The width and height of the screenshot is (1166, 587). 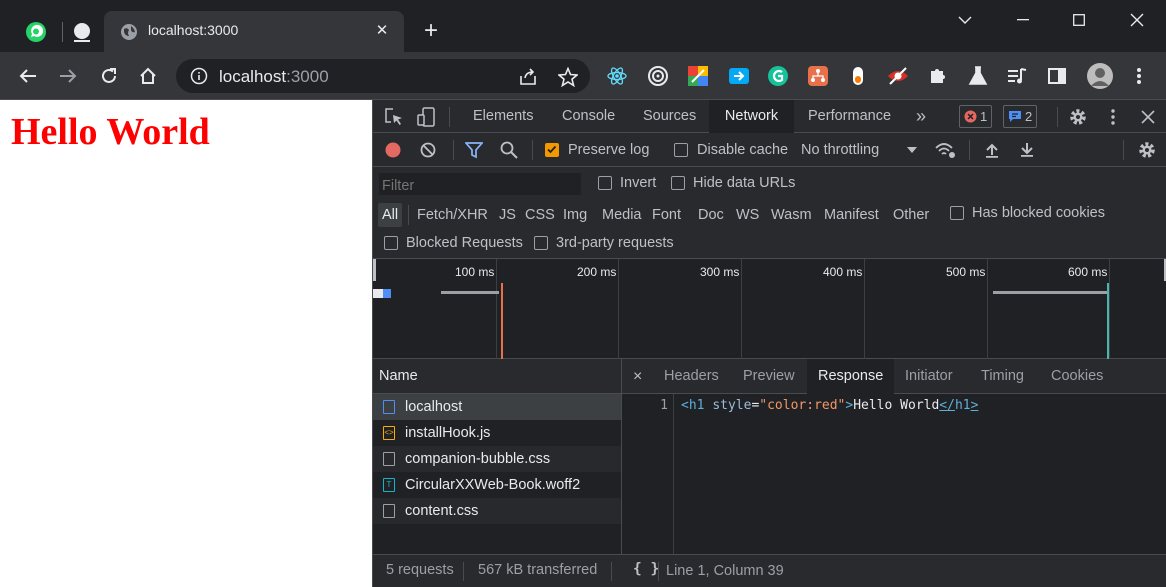 What do you see at coordinates (390, 215) in the screenshot?
I see `type-filter-all: All` at bounding box center [390, 215].